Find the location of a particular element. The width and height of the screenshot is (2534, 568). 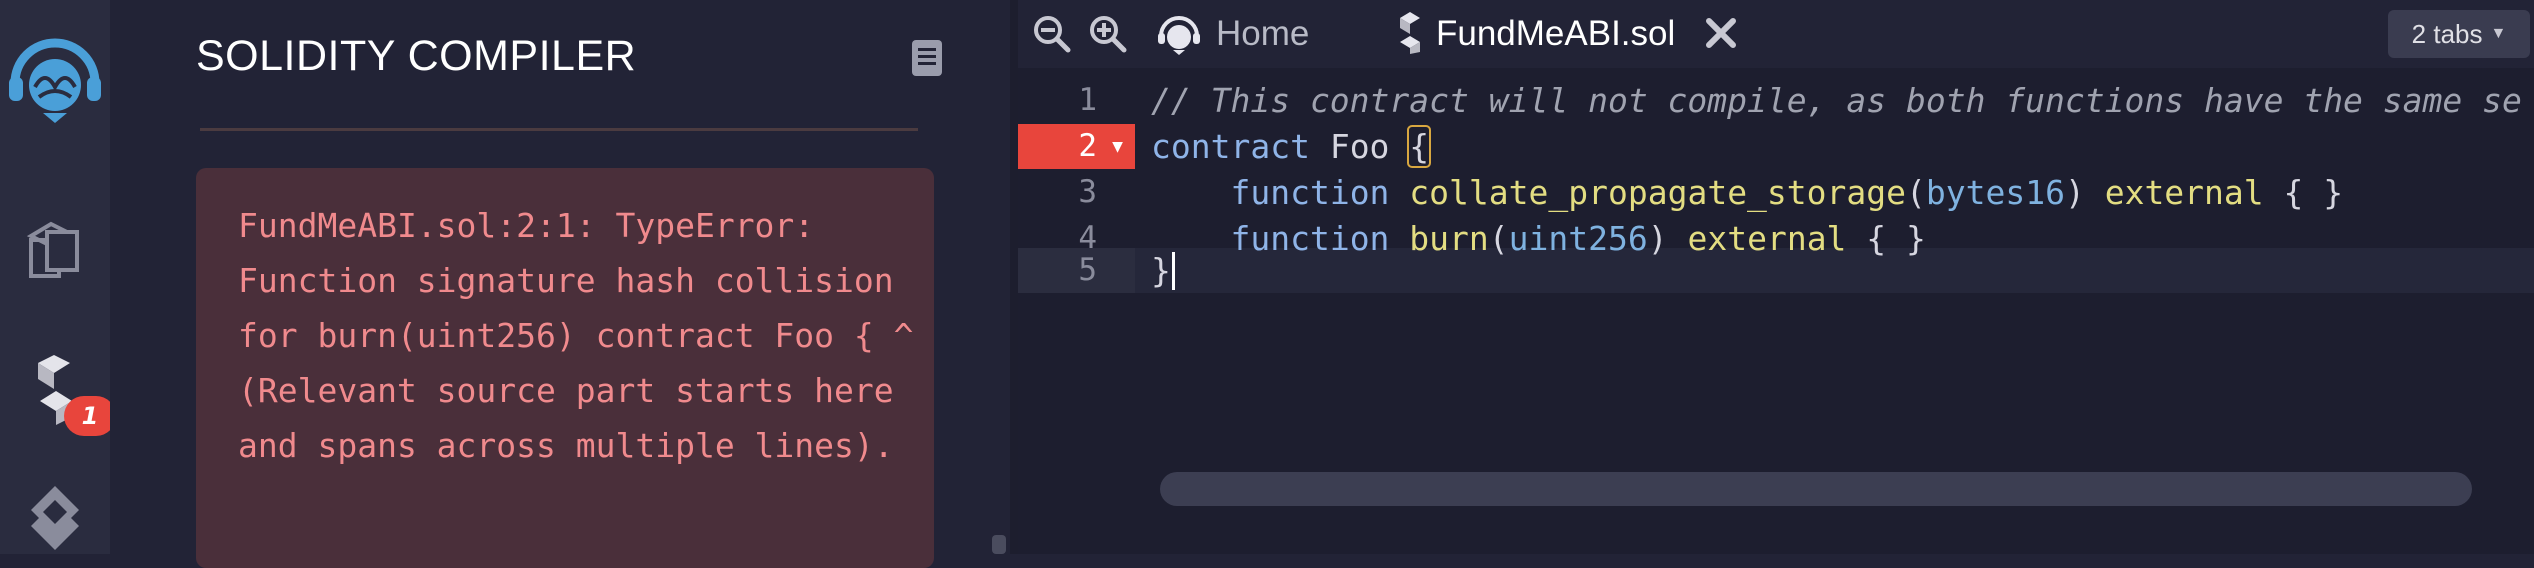

function-name: burn is located at coordinates (1439, 238).